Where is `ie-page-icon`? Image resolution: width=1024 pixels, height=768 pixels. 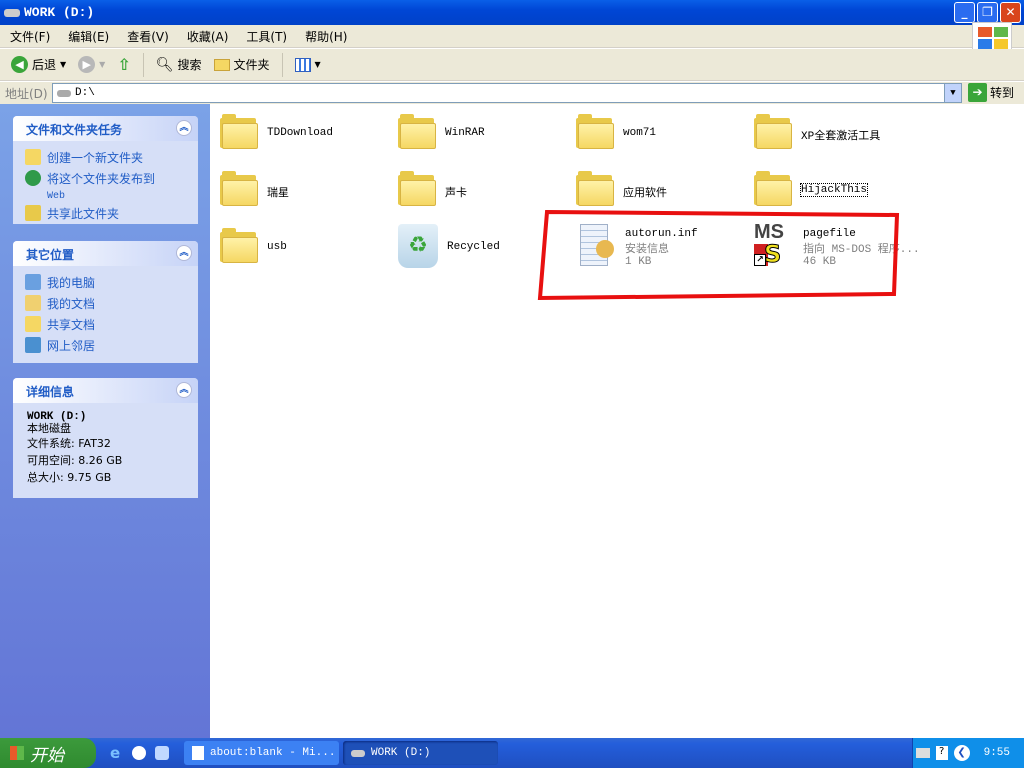 ie-page-icon is located at coordinates (198, 753).